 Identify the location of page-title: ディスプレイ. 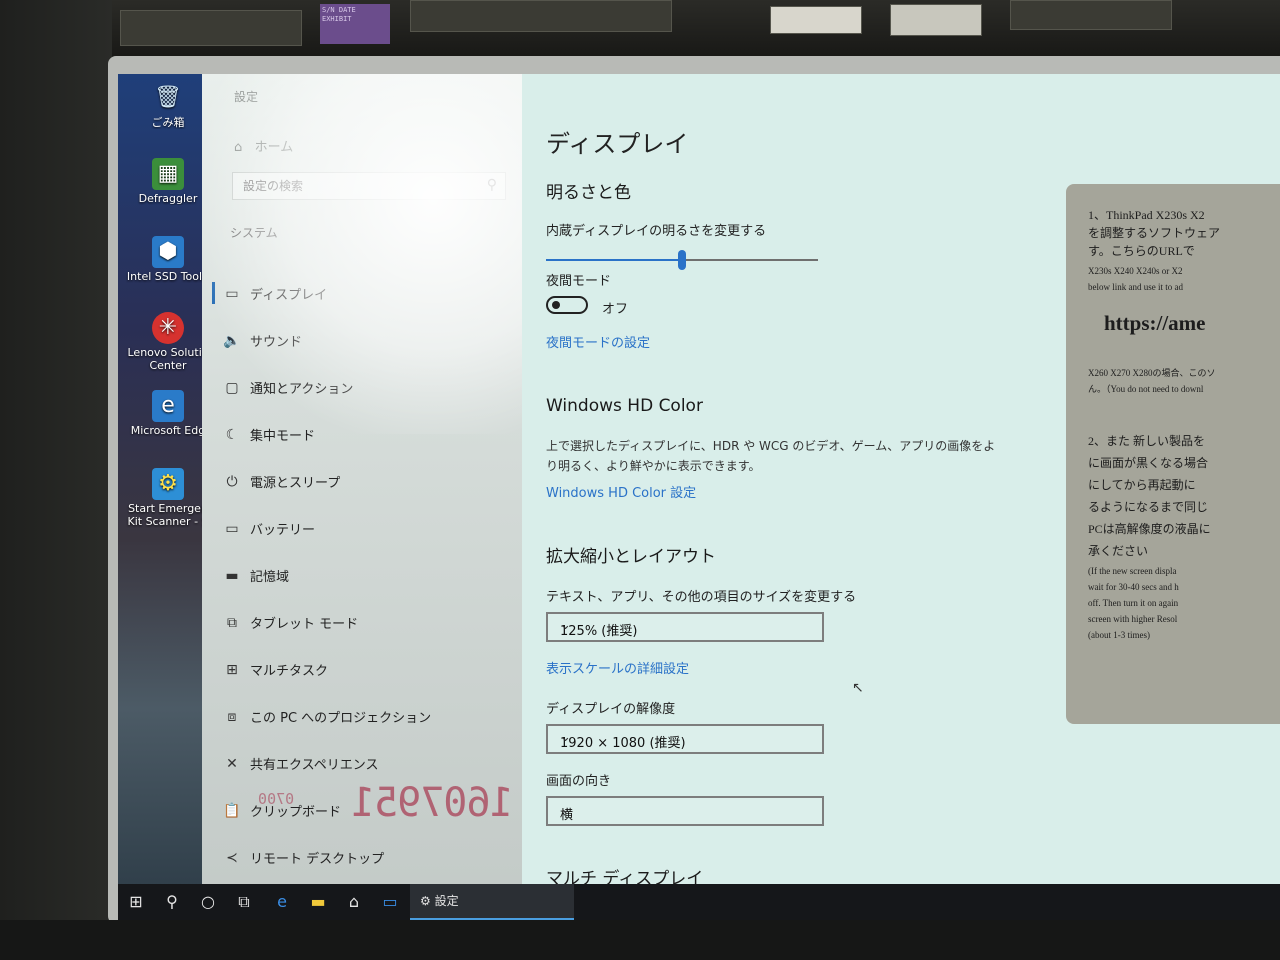
(617, 144).